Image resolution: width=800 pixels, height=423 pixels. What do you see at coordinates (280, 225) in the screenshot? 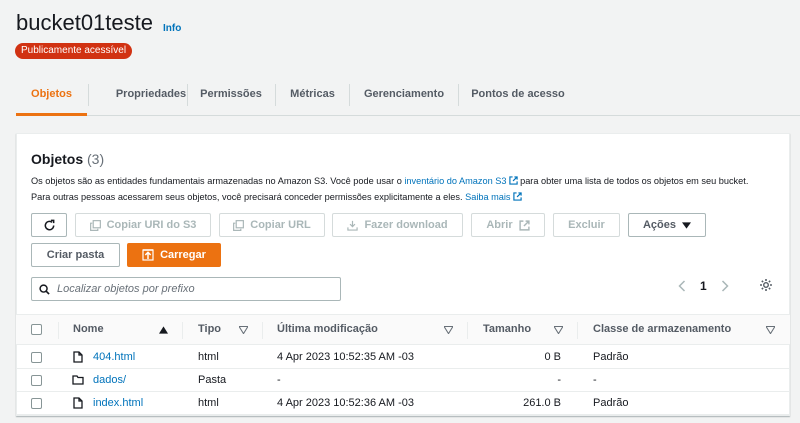
I see `copy-url-label: Copiar URL` at bounding box center [280, 225].